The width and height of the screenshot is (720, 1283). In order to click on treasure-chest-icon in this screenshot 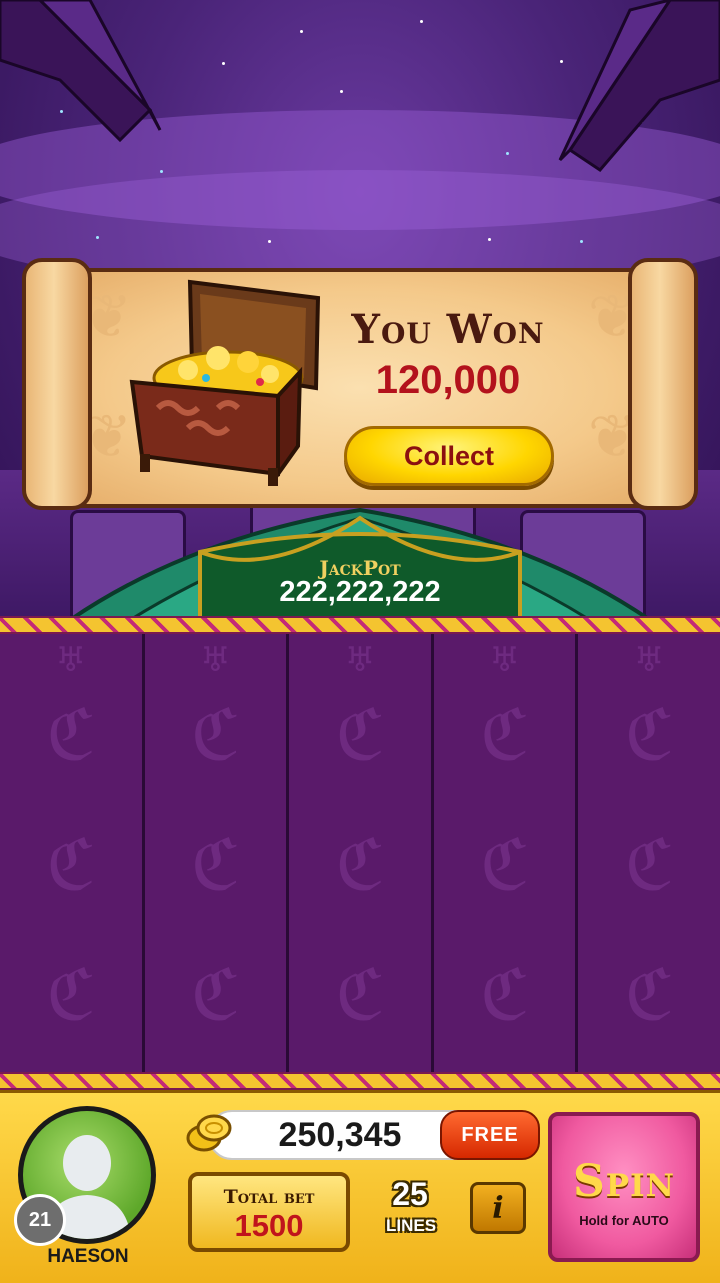, I will do `click(225, 382)`.